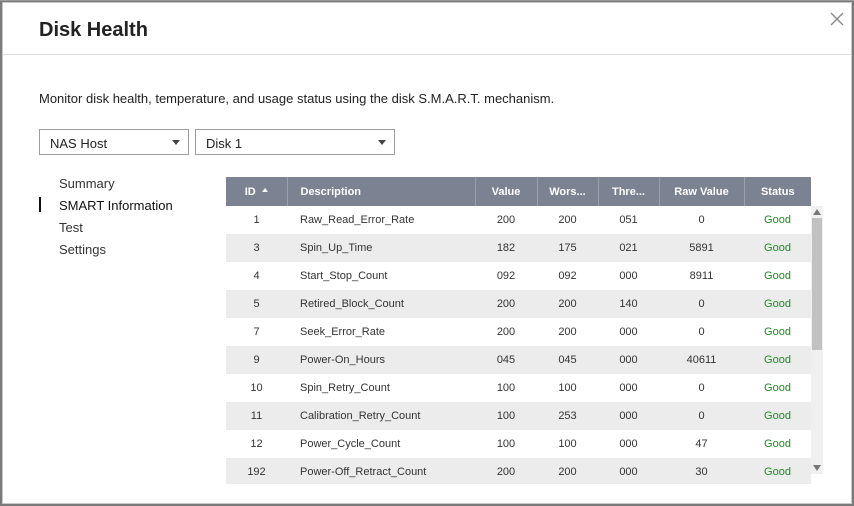 The width and height of the screenshot is (854, 506). I want to click on table-row: 4 Start_Stop_Count 092 092 000 8911 Good, so click(518, 276).